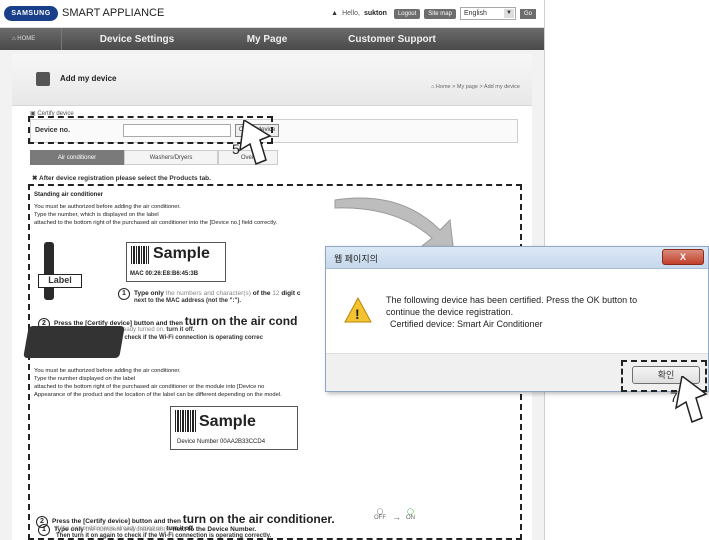 The width and height of the screenshot is (709, 540). What do you see at coordinates (466, 324) in the screenshot?
I see `dialog-message-line: Certified device: Smart Air Conditioner` at bounding box center [466, 324].